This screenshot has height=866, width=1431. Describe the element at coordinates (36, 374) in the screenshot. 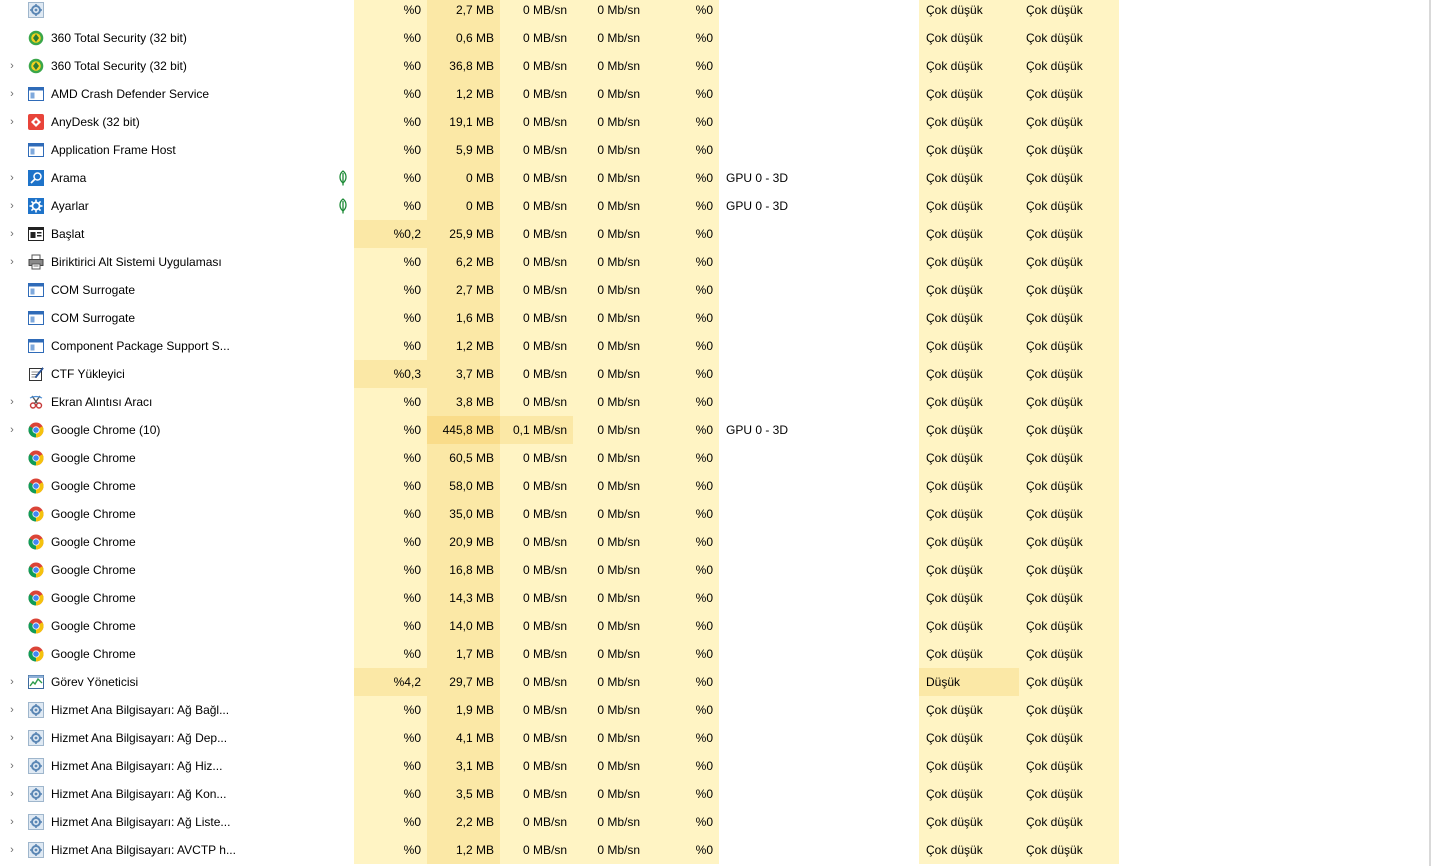

I see `ctf-loader-icon` at that location.